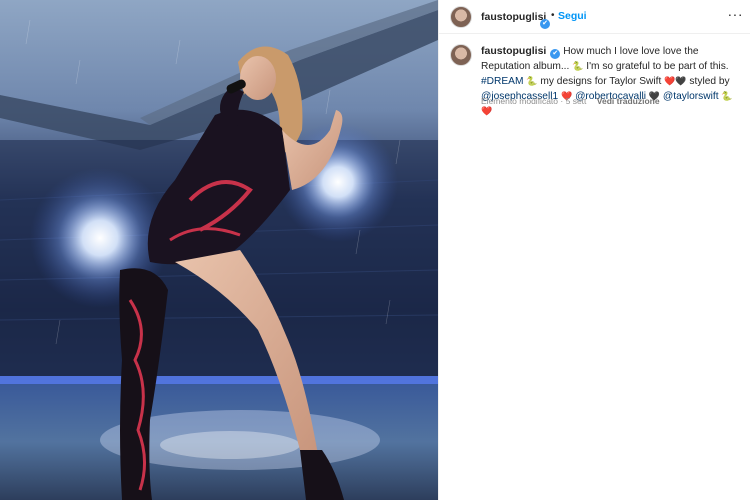 Image resolution: width=750 pixels, height=500 pixels. Describe the element at coordinates (675, 81) in the screenshot. I see `hearts-emoji: ❤️🖤` at that location.